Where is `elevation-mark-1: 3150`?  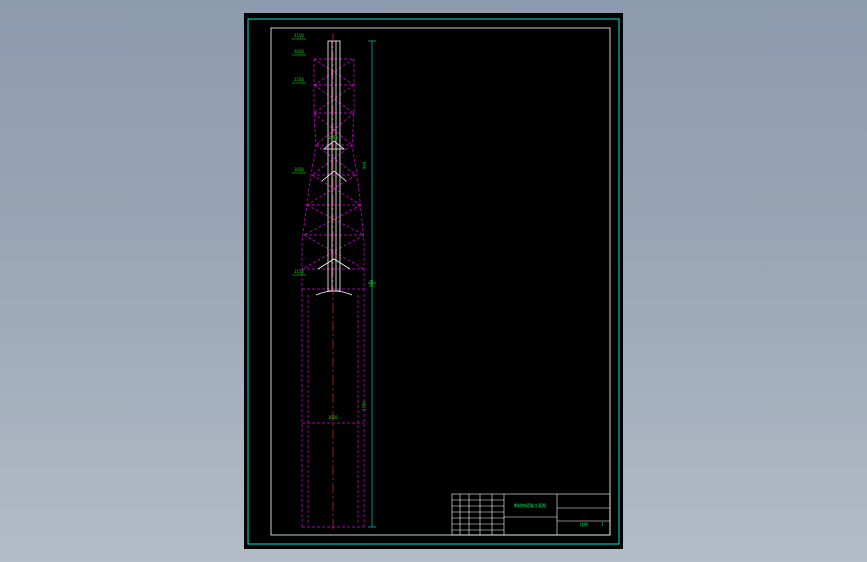
elevation-mark-1: 3150 is located at coordinates (299, 35).